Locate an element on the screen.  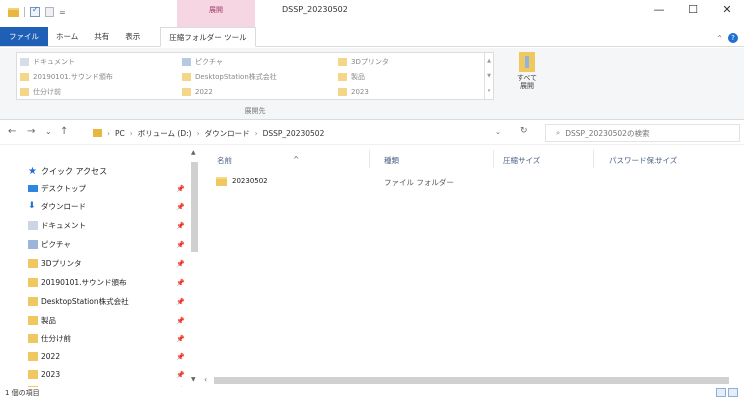
gallery-item-2022: 2022 is located at coordinates (260, 92).